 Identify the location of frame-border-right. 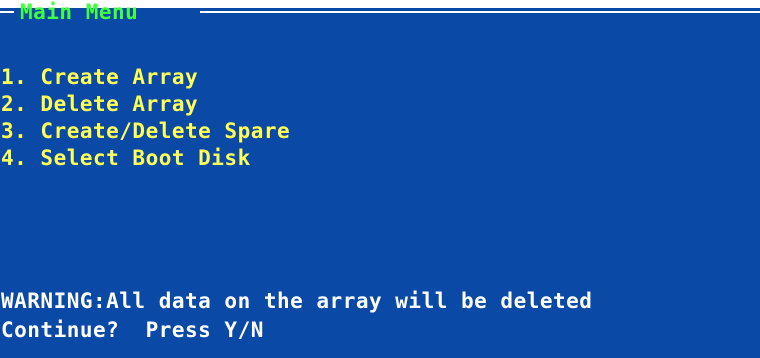
(480, 12).